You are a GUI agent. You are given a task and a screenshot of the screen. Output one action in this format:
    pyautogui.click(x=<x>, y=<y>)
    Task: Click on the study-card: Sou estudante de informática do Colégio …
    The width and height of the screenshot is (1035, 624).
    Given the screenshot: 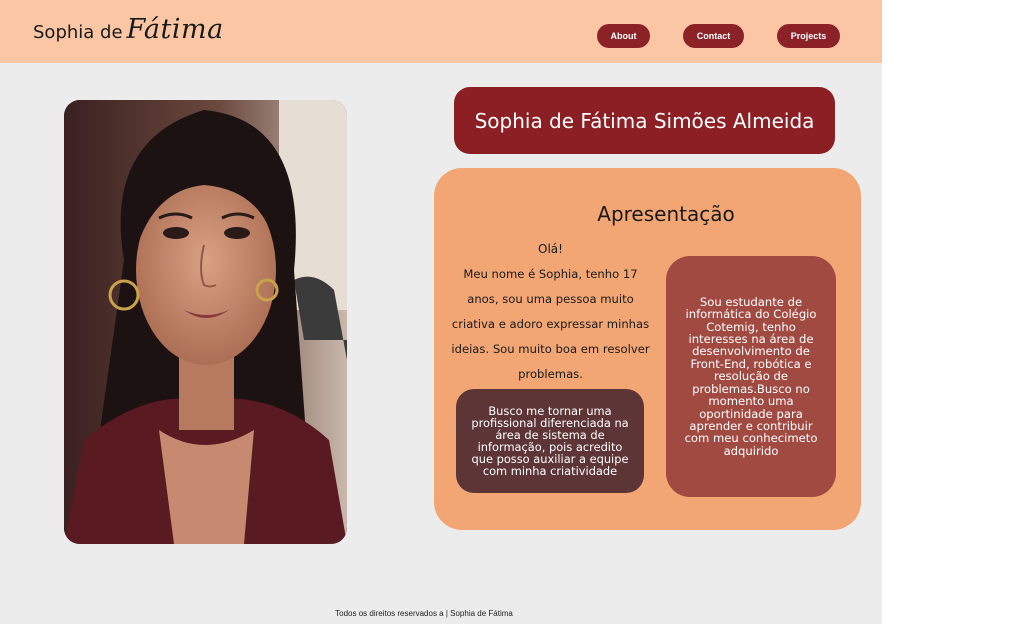 What is the action you would take?
    pyautogui.click(x=751, y=376)
    